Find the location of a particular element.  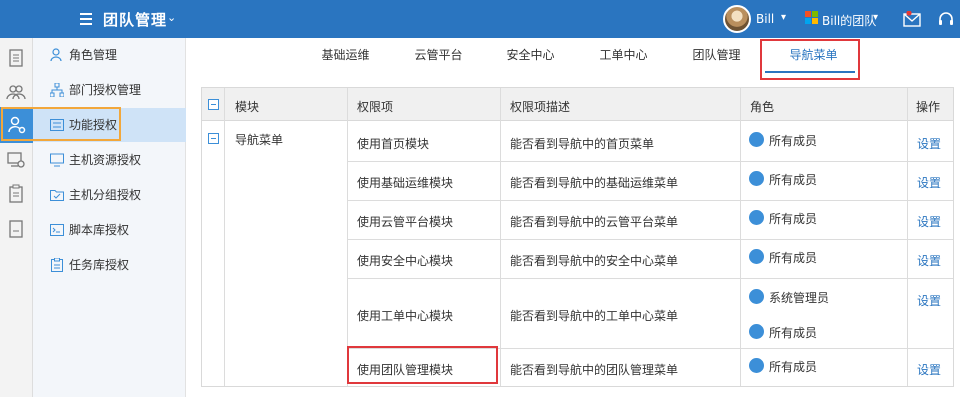

permission-description: 能否看到导航中的基础运维菜单 is located at coordinates (594, 183).